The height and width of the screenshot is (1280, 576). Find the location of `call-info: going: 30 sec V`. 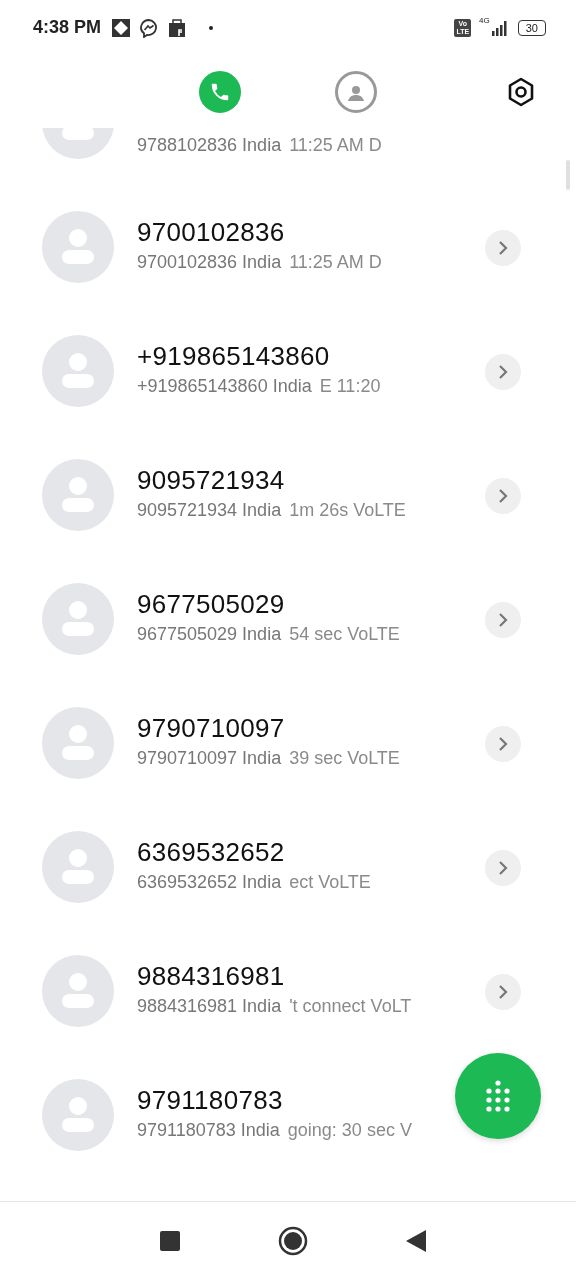

call-info: going: 30 sec V is located at coordinates (349, 1130).